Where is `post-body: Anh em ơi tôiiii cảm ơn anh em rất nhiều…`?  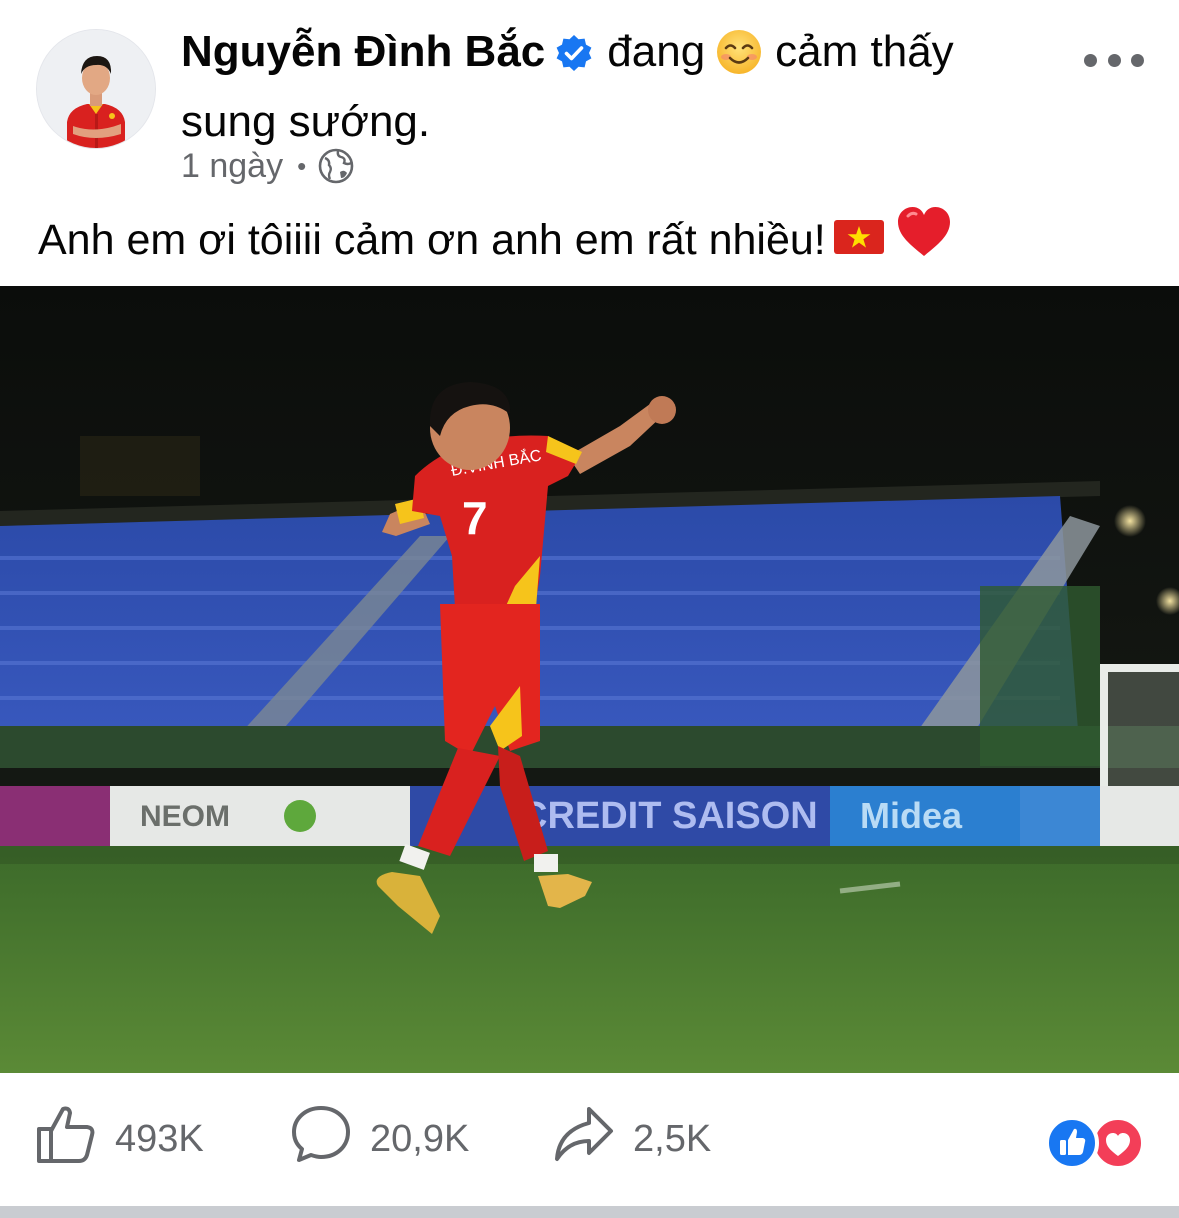 post-body: Anh em ơi tôiiii cảm ơn anh em rất nhiều… is located at coordinates (588, 240).